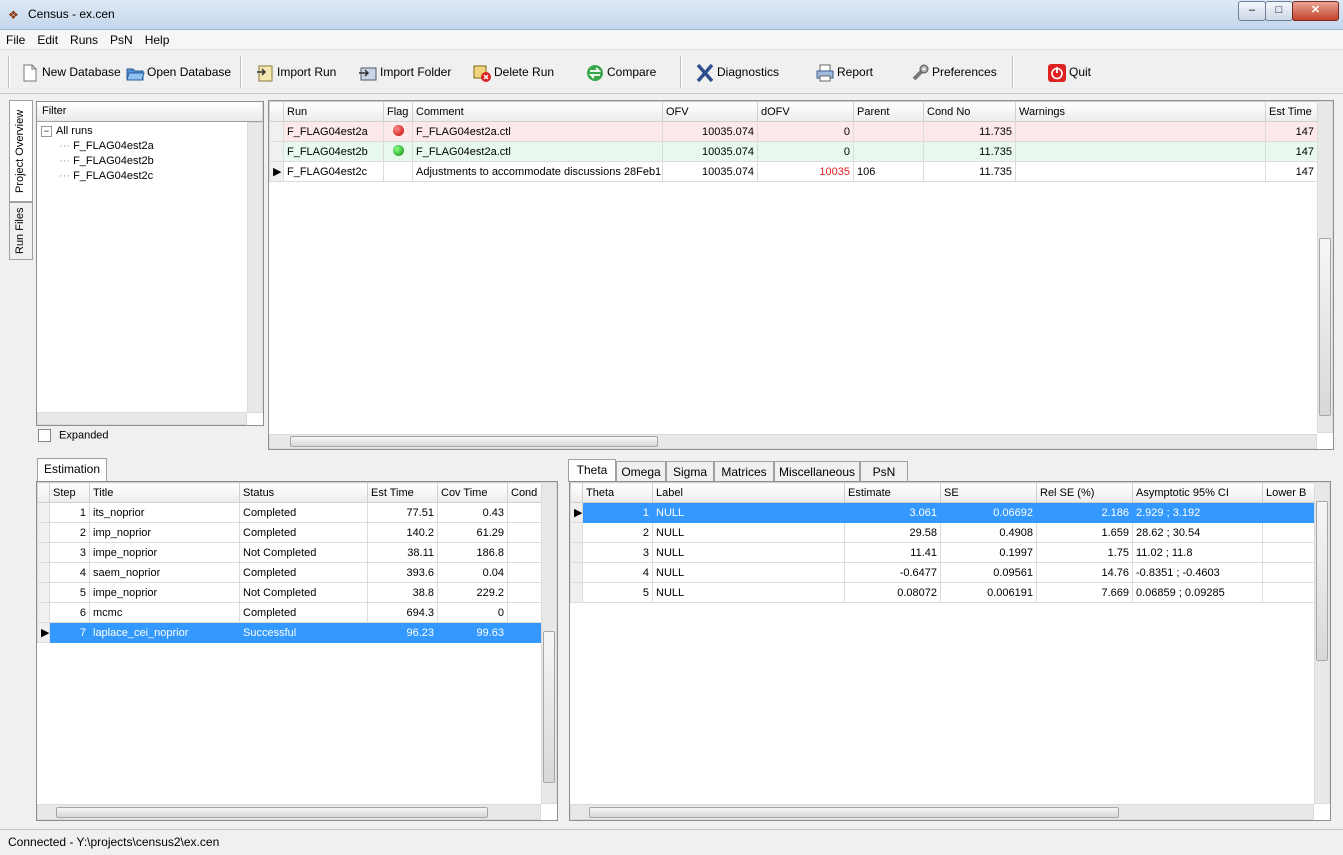 This screenshot has width=1343, height=855. What do you see at coordinates (141, 161) in the screenshot?
I see `tree-item: ··· F_FLAG04est2b` at bounding box center [141, 161].